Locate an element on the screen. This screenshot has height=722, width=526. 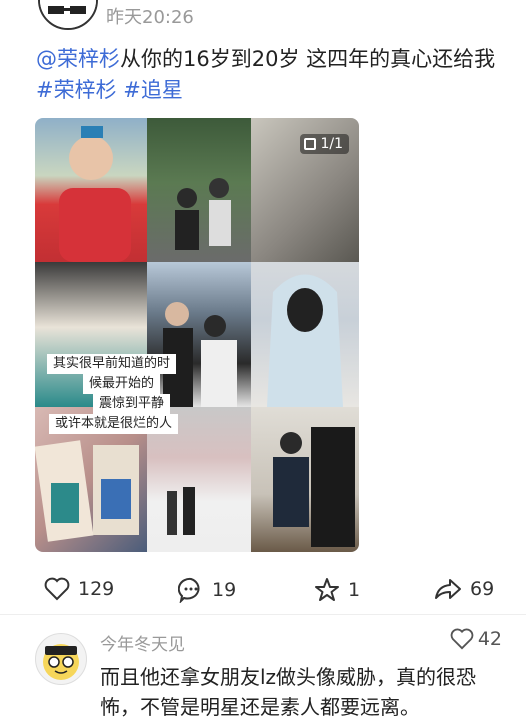
image-caption-line: 候最开始的 is located at coordinates (122, 384).